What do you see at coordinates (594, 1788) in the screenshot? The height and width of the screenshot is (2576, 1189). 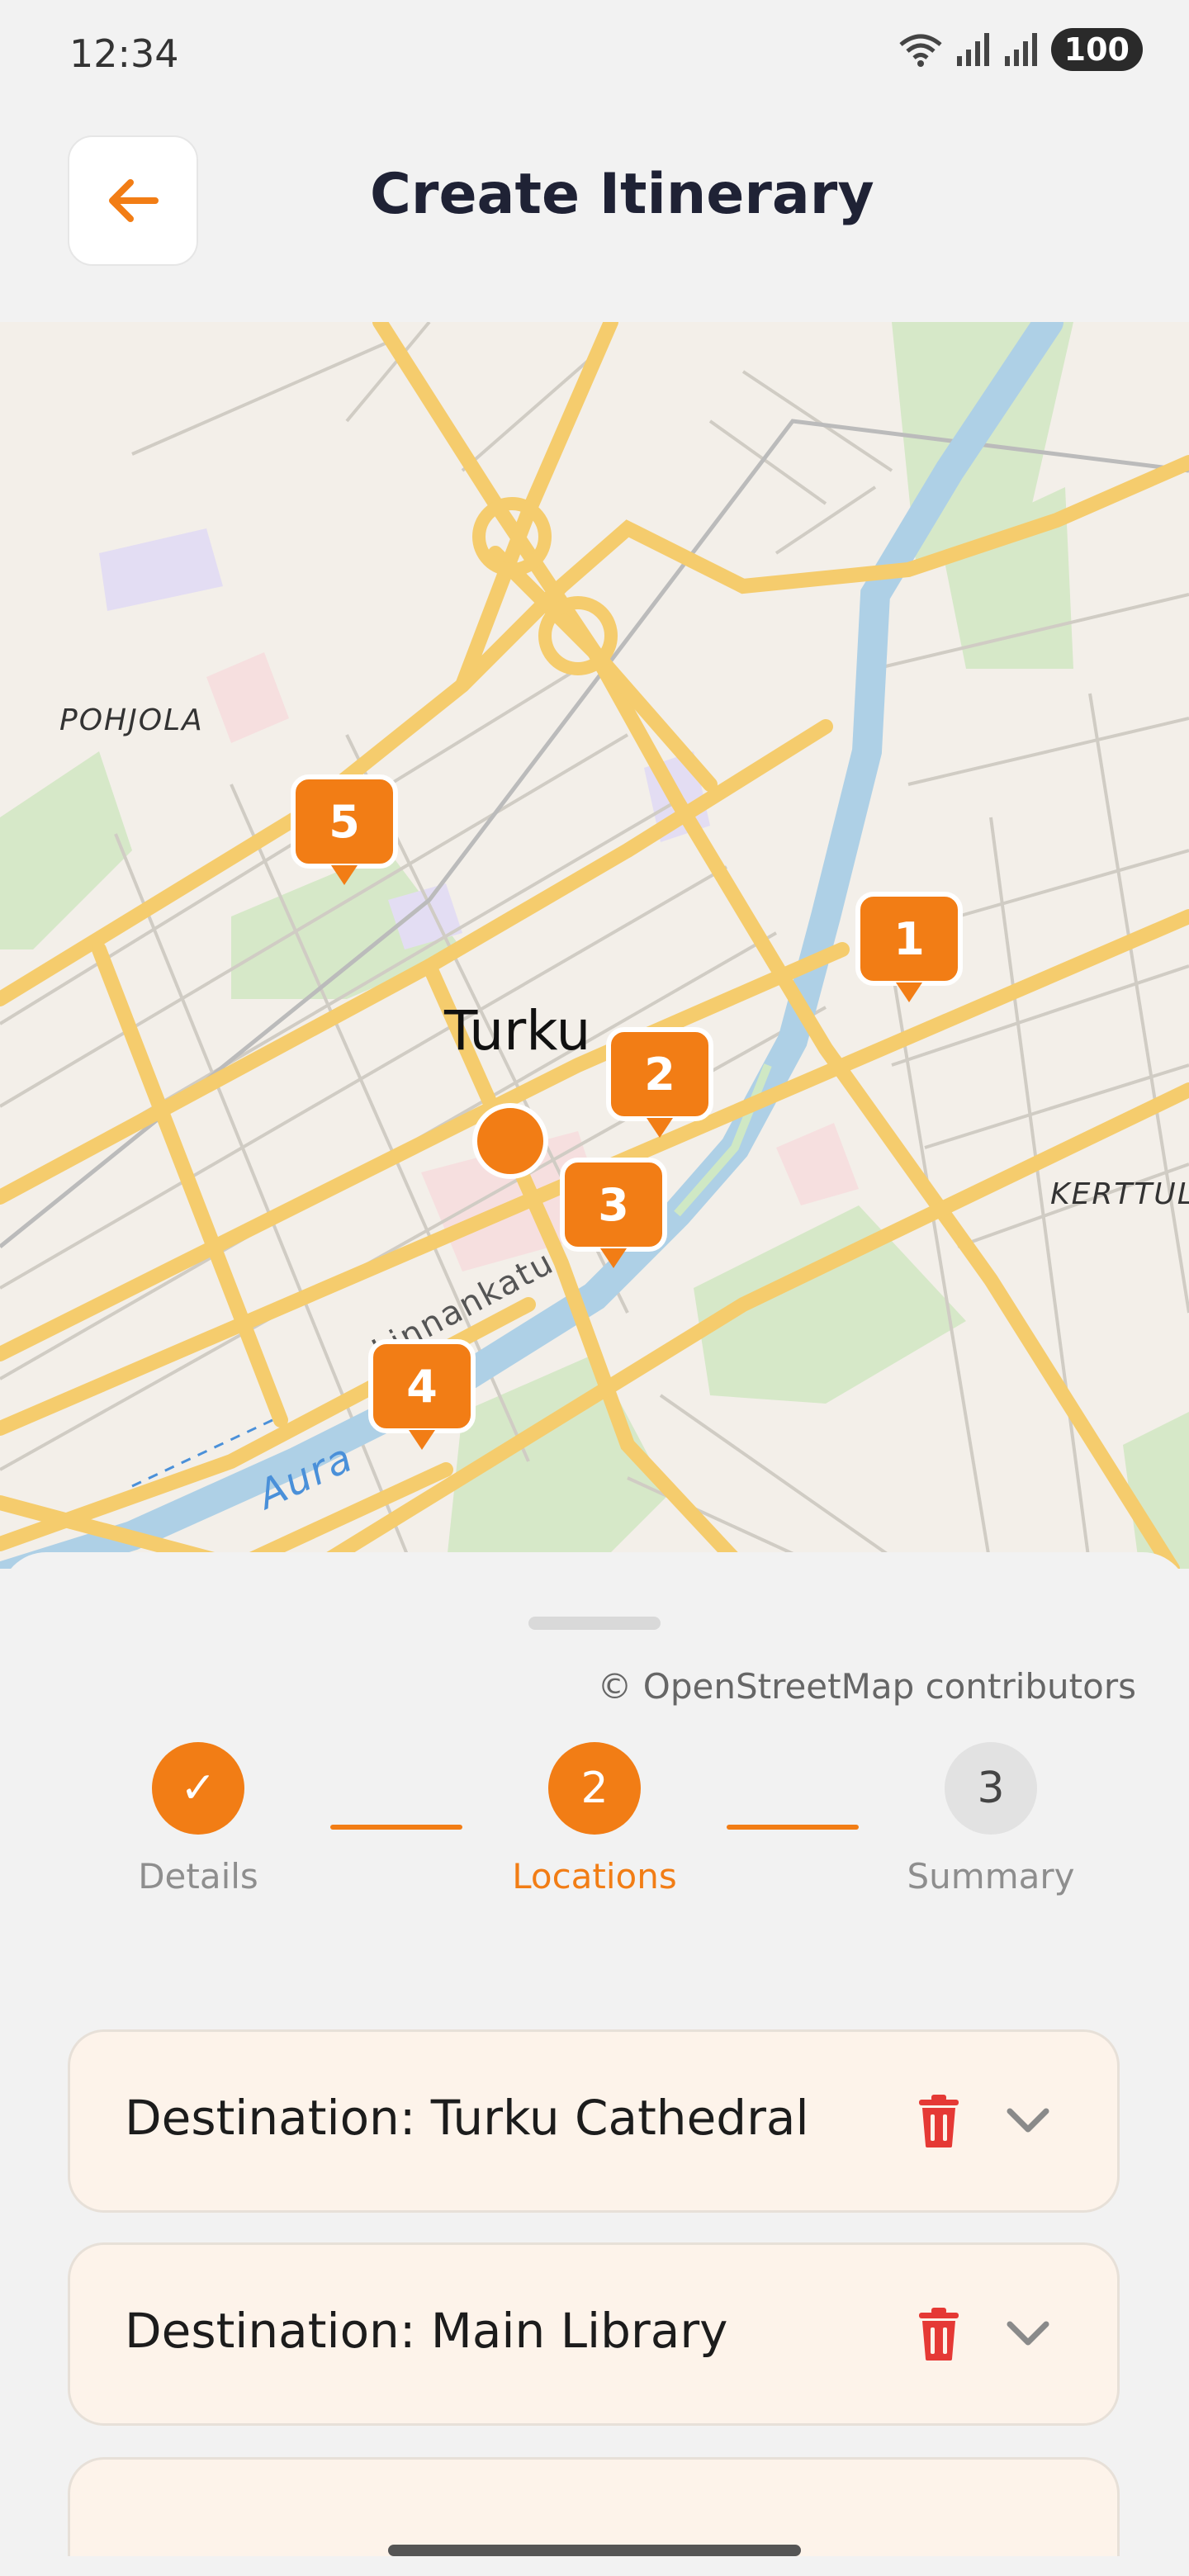 I see `step-number: 2` at bounding box center [594, 1788].